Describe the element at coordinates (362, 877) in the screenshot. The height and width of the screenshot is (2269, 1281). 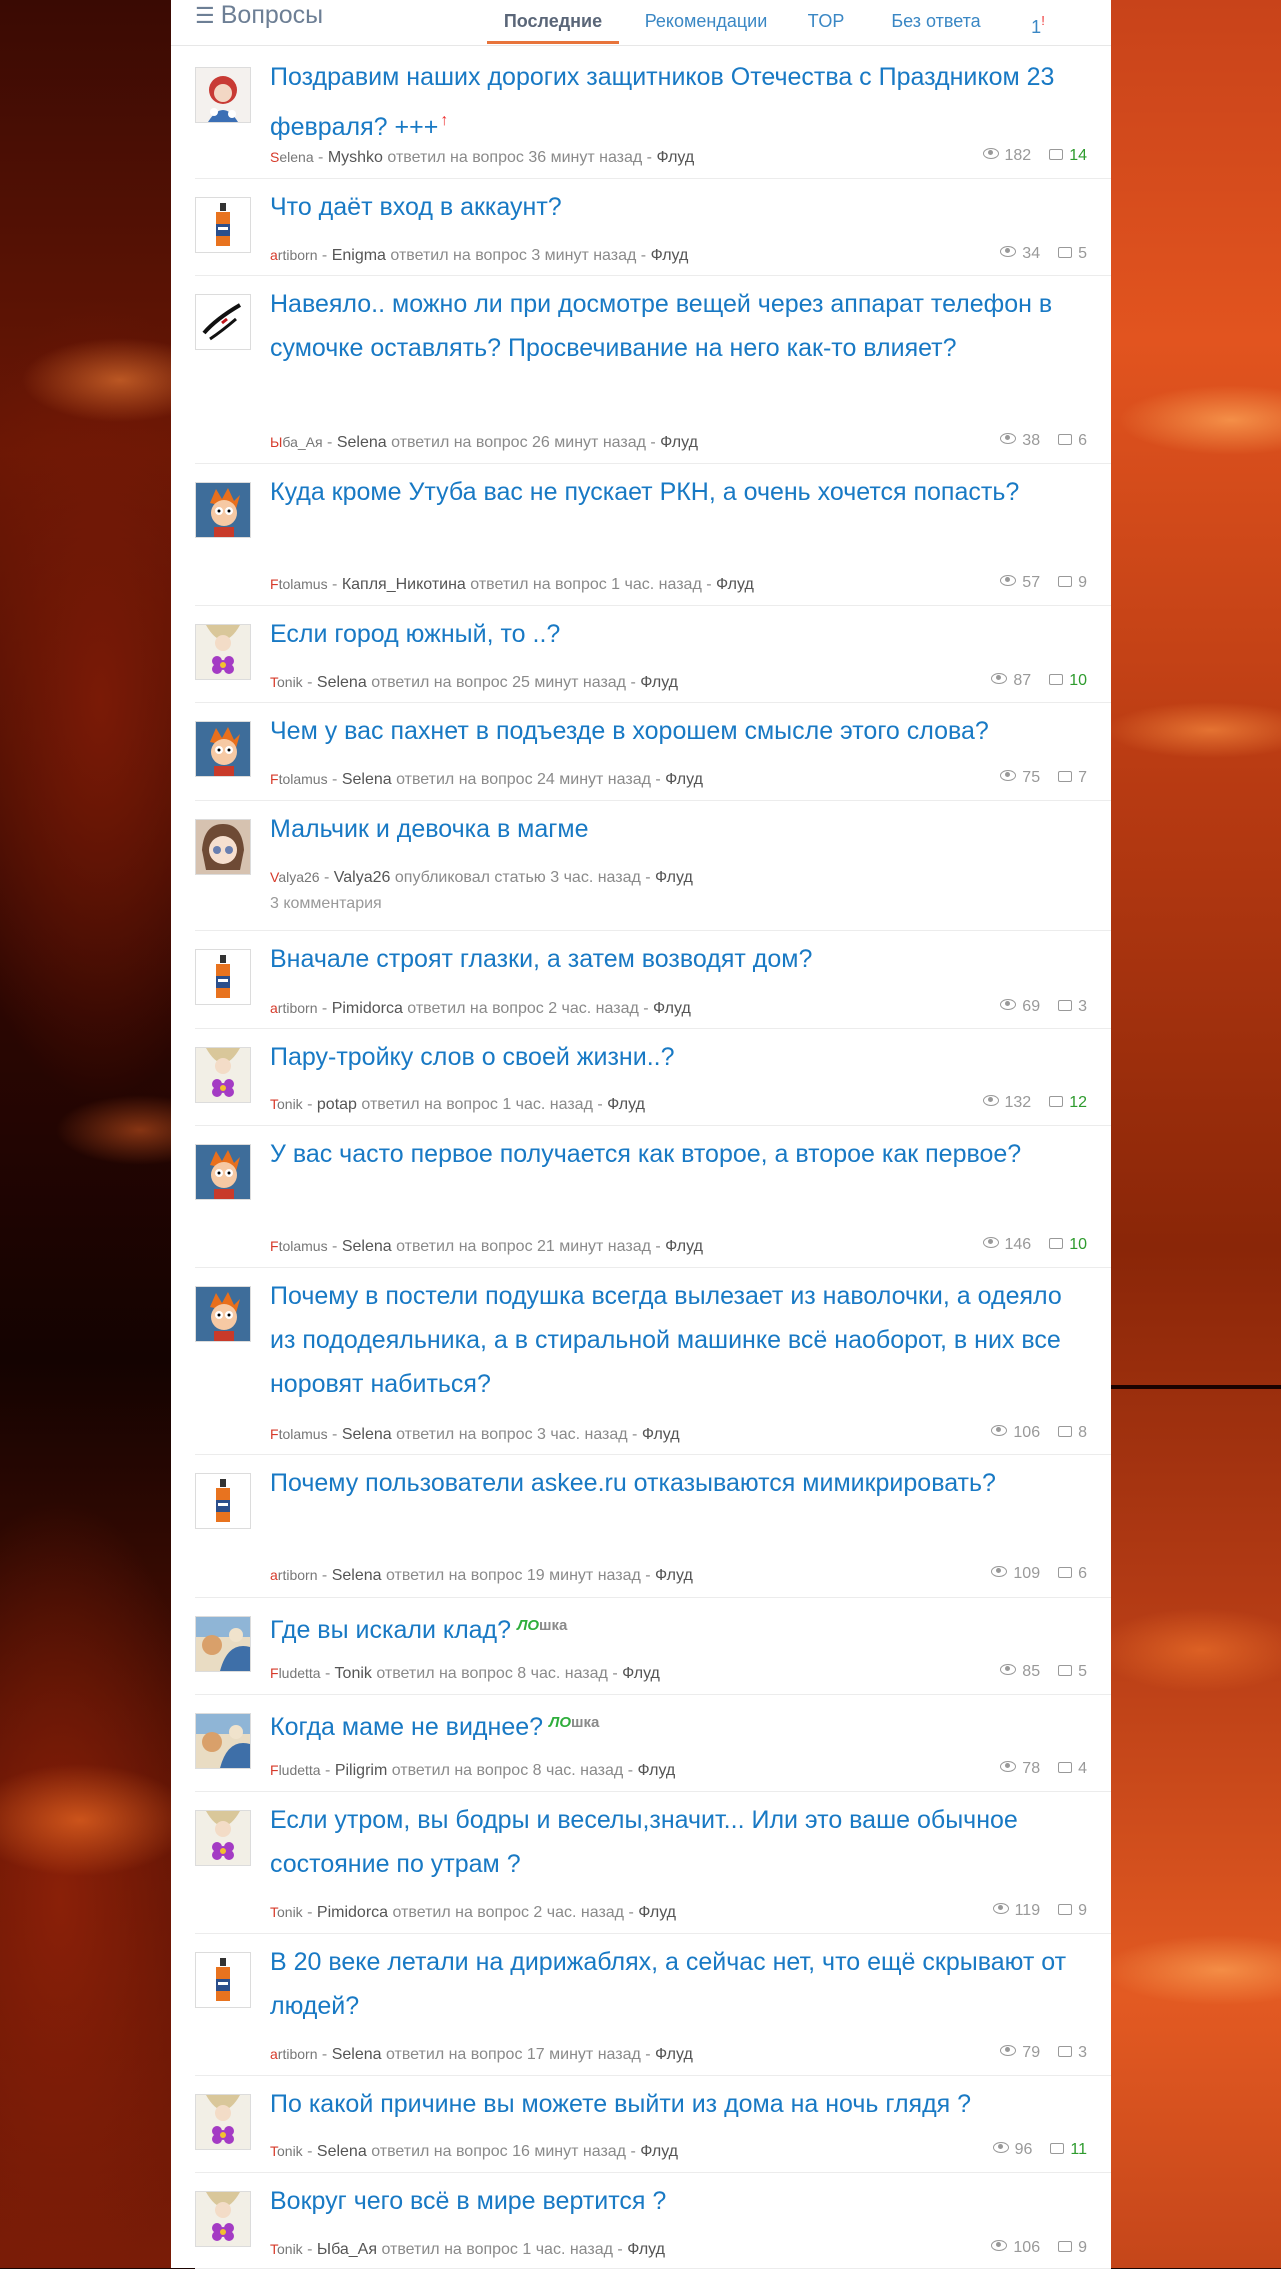
I see `last-user: Valya26` at that location.